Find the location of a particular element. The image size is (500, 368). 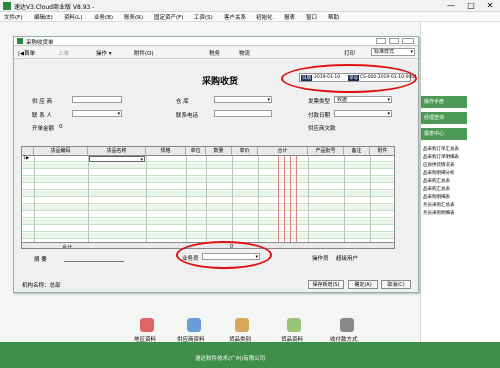

first-record-button: |◀首单 is located at coordinates (26, 53).